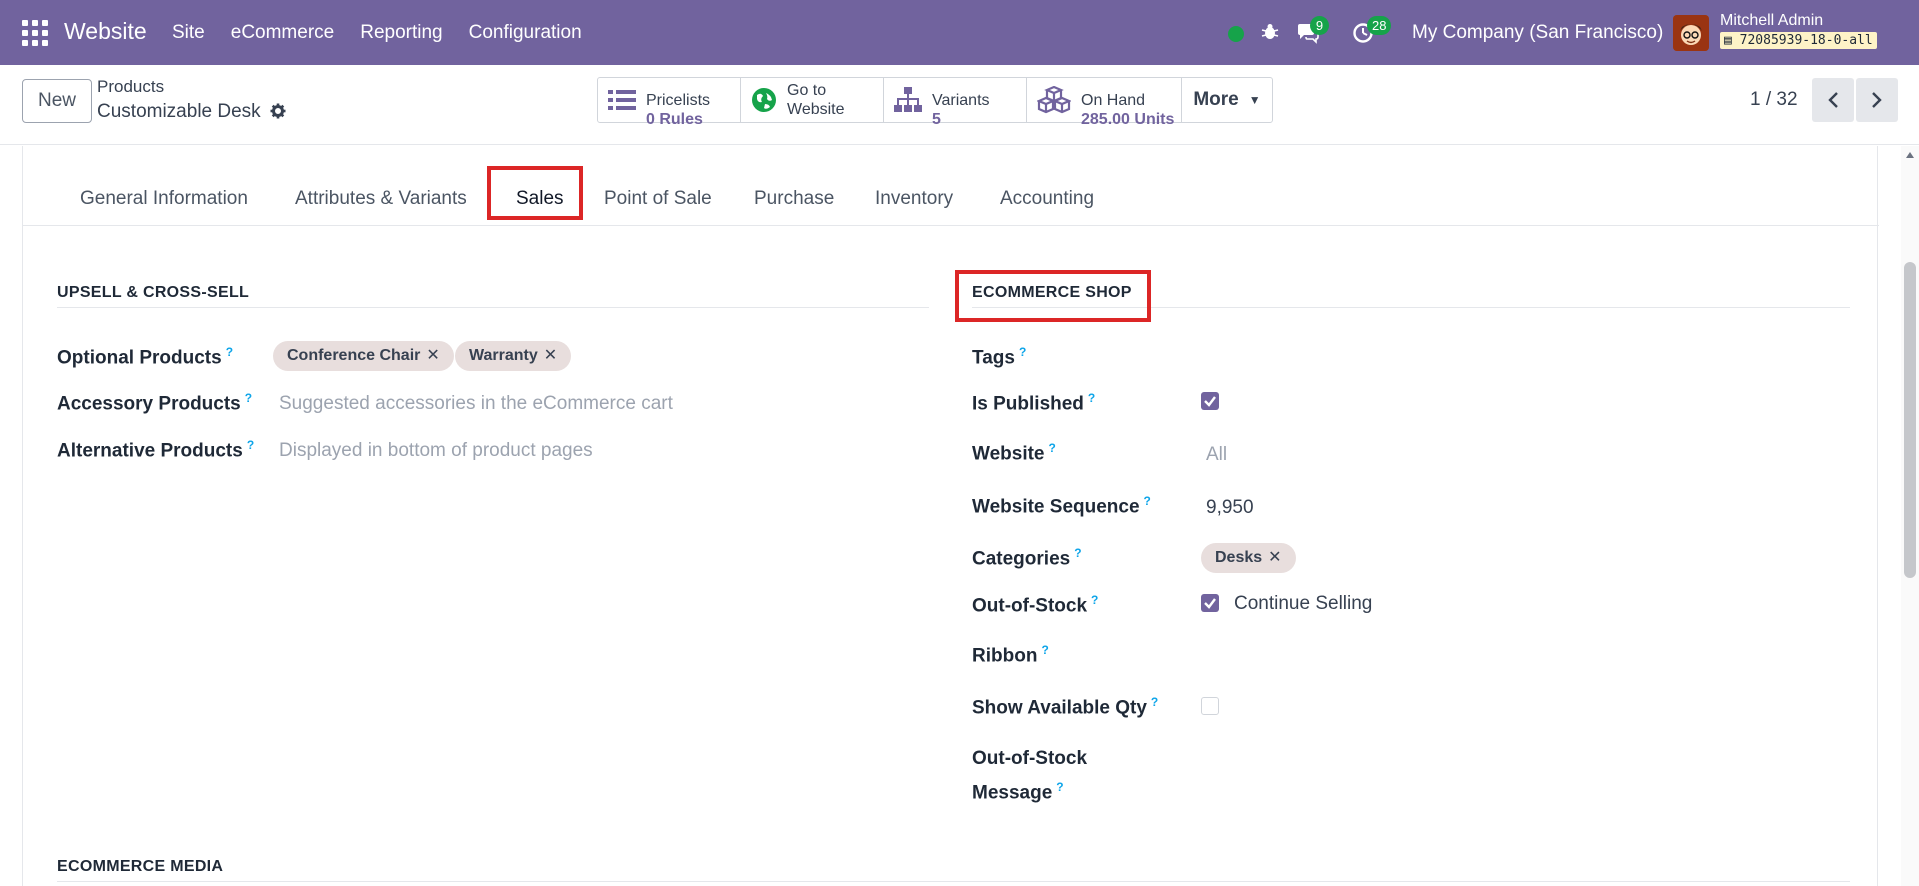 This screenshot has height=886, width=1919. Describe the element at coordinates (145, 357) in the screenshot. I see `field-label-optional-products: Optional Products?` at that location.